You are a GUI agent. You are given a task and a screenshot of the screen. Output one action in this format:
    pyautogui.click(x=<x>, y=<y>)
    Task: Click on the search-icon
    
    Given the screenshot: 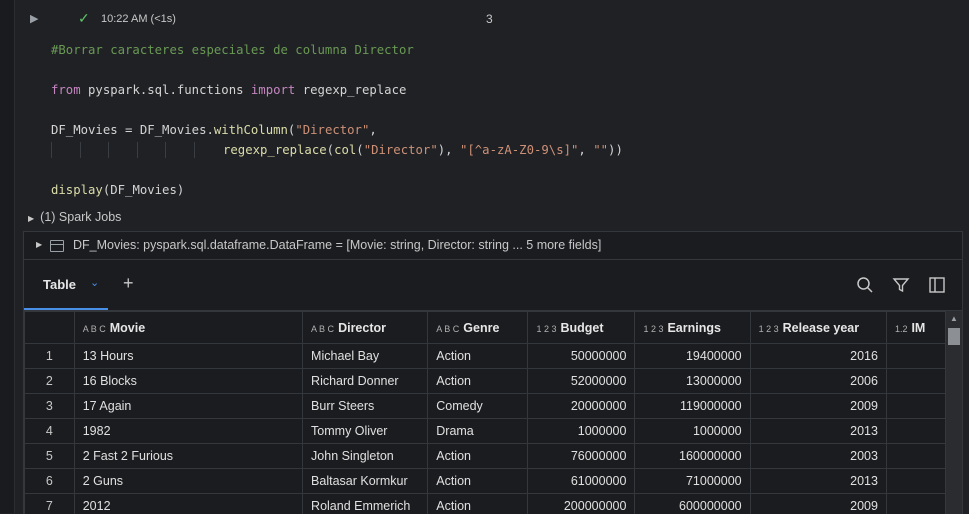 What is the action you would take?
    pyautogui.click(x=865, y=285)
    